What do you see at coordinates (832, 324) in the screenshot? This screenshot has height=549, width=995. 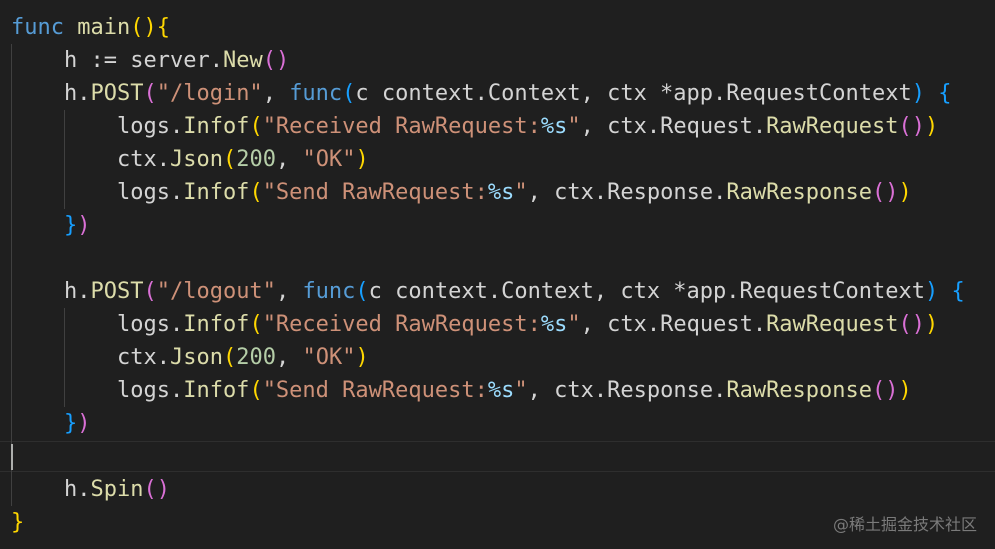 I see `code-token: RawRequest` at bounding box center [832, 324].